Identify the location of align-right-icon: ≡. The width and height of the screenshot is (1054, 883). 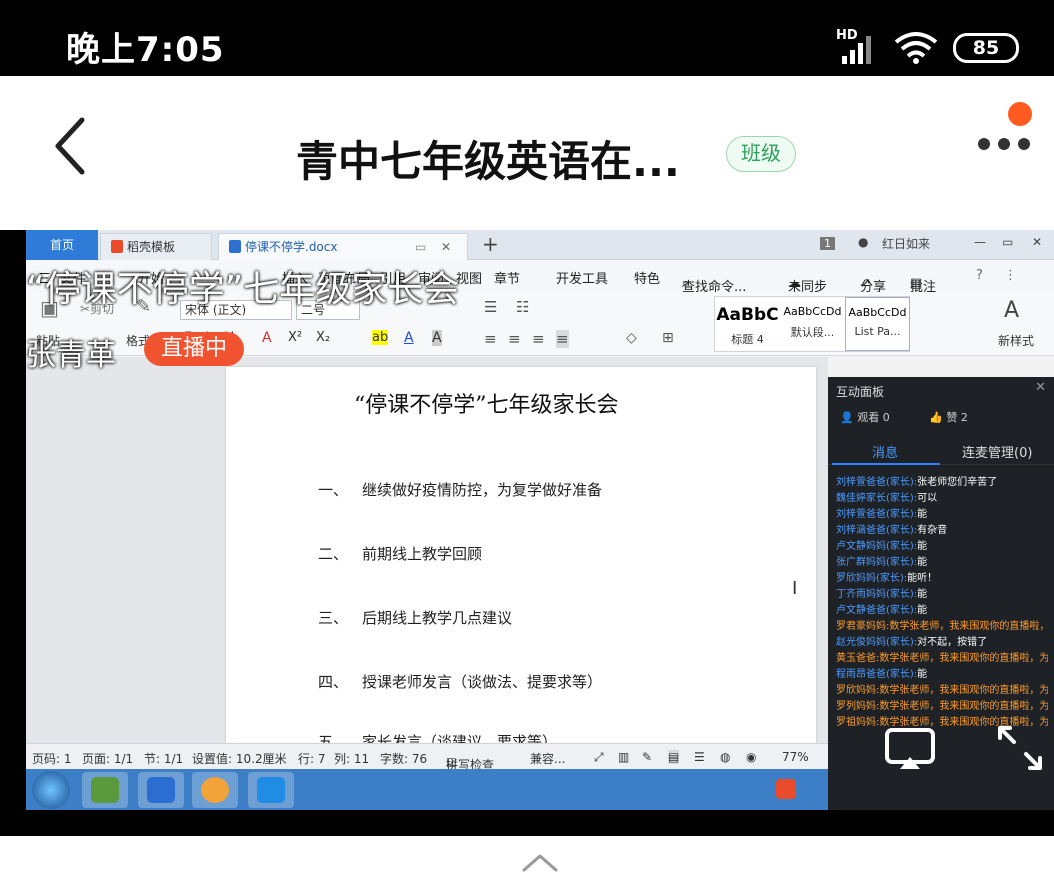
(538, 339).